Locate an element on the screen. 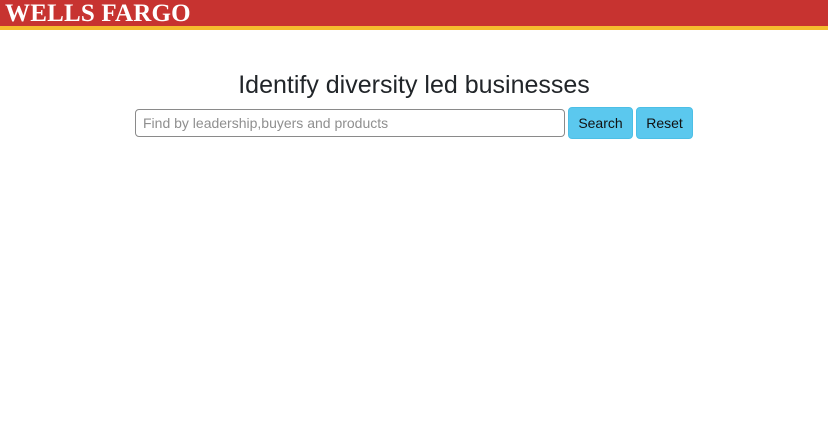 The height and width of the screenshot is (443, 828). search-input is located at coordinates (350, 123).